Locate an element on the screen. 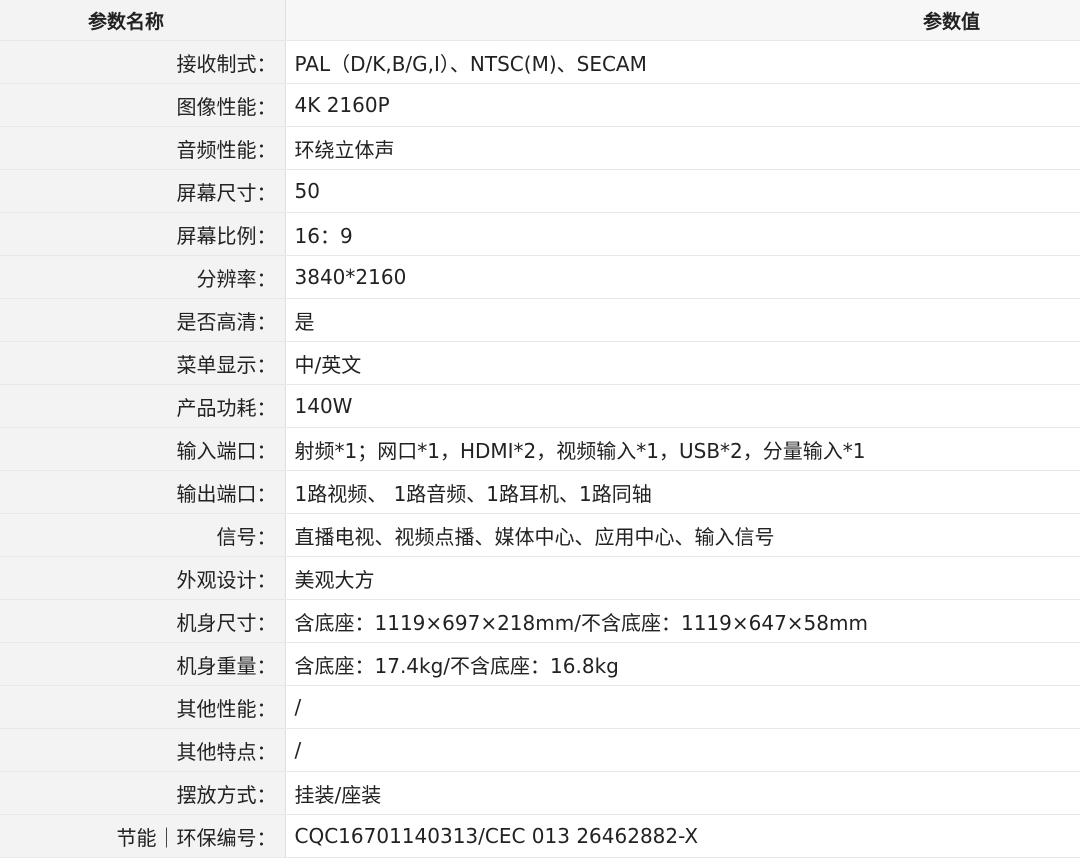 This screenshot has height=866, width=1080. header-row: 参数名称 参数值 is located at coordinates (540, 20).